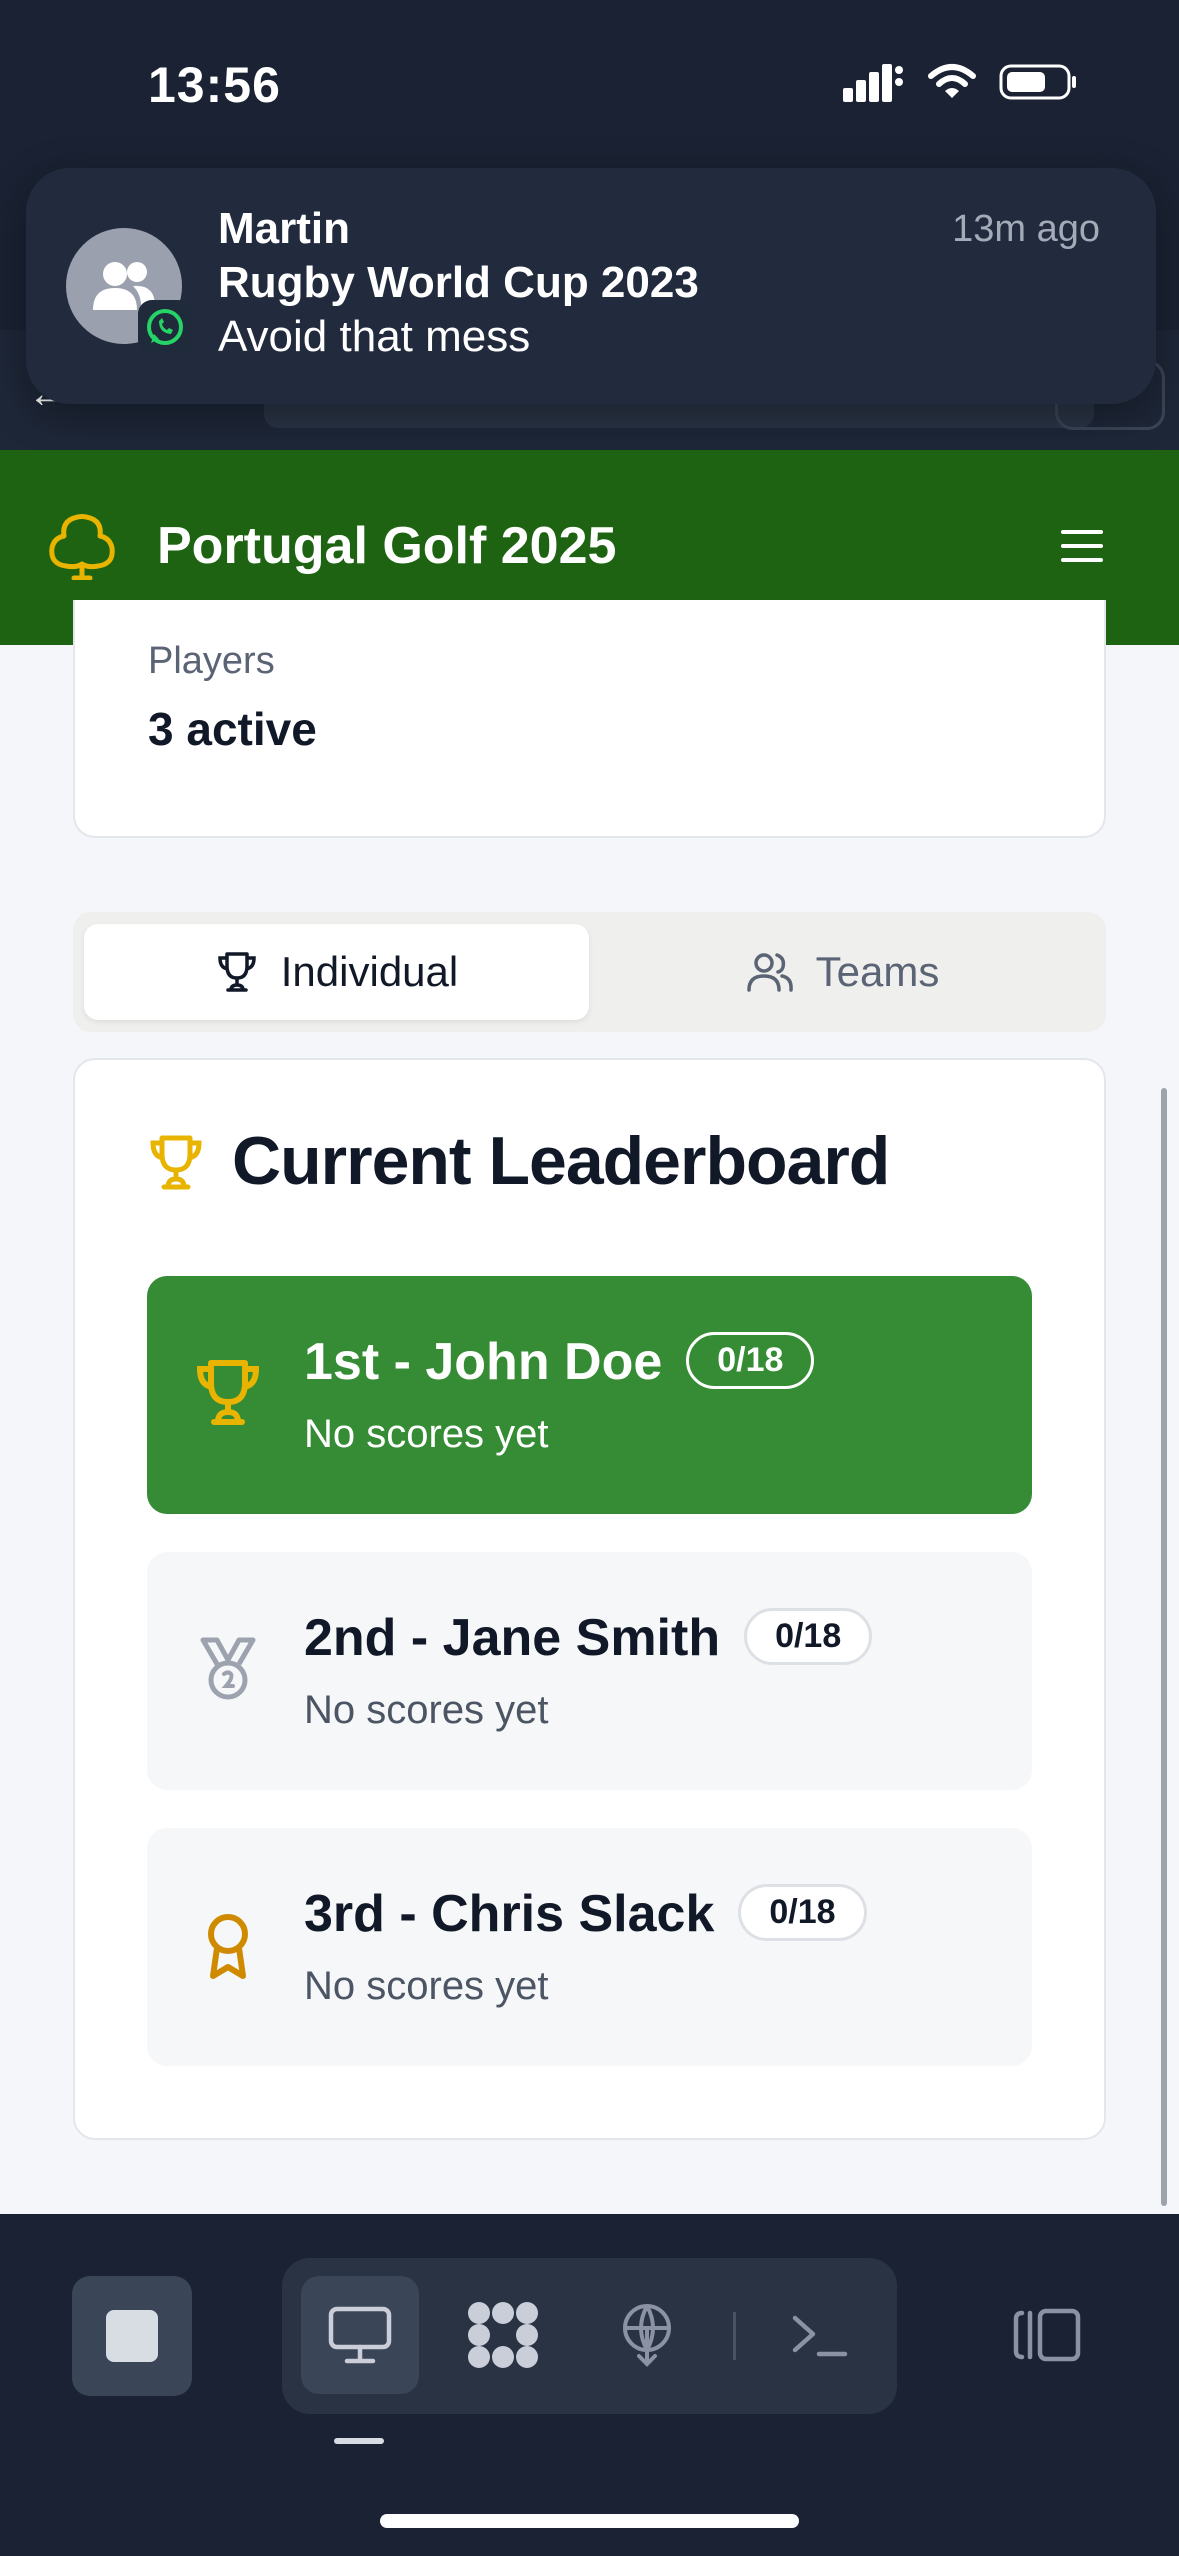 This screenshot has width=1179, height=2556. I want to click on terminal-button, so click(819, 2335).